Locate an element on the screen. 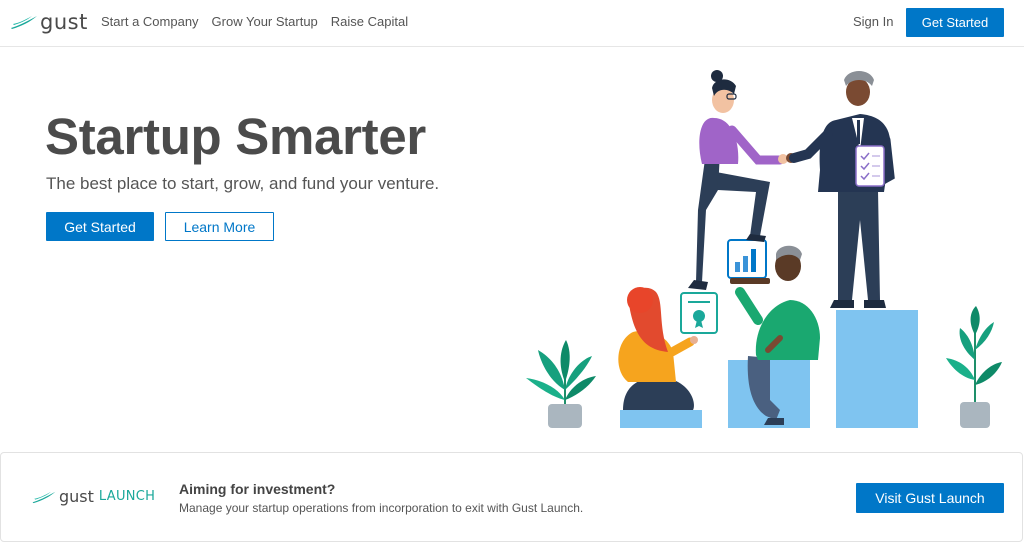 The height and width of the screenshot is (543, 1024). visit-gust-launch-button: Visit Gust Launch is located at coordinates (930, 498).